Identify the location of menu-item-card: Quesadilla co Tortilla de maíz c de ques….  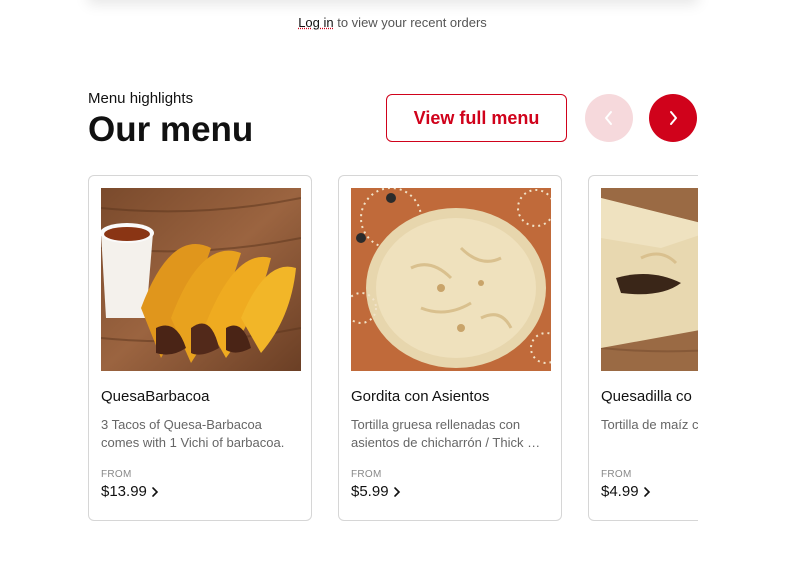
(643, 348).